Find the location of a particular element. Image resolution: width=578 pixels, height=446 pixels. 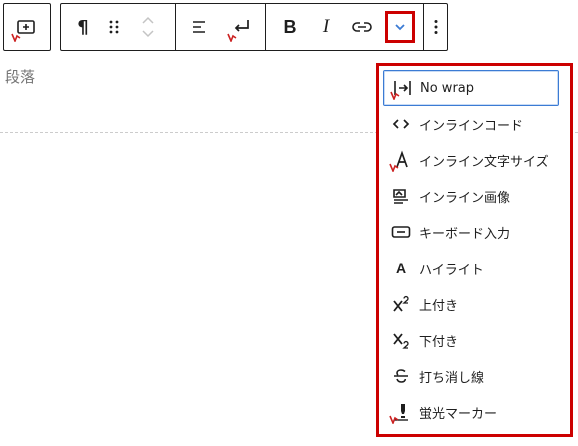

line-break-icon is located at coordinates (240, 28).